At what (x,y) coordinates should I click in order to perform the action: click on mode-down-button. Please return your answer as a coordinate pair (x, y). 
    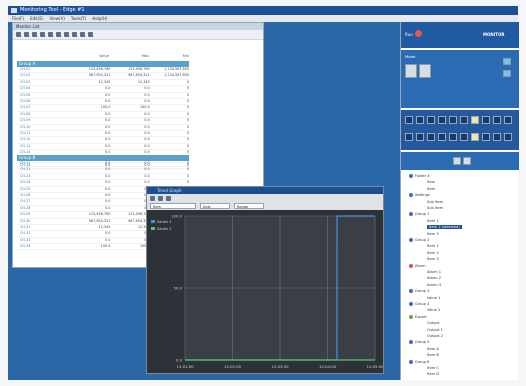
    Looking at the image, I should click on (507, 73).